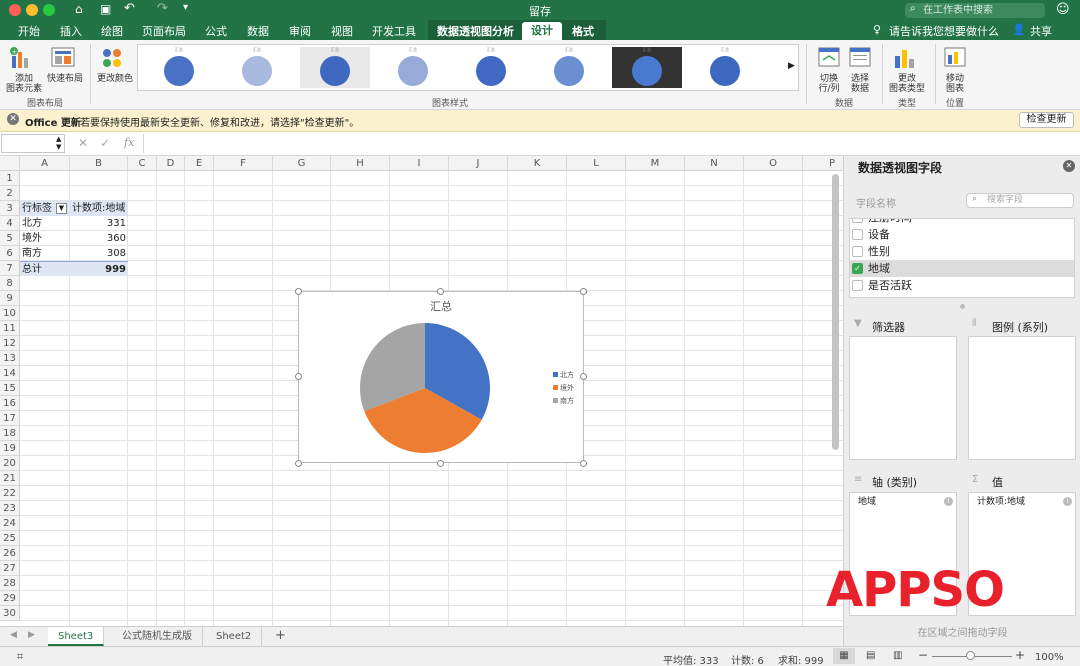 This screenshot has width=1080, height=666. I want to click on share-button: 共享, so click(1041, 31).